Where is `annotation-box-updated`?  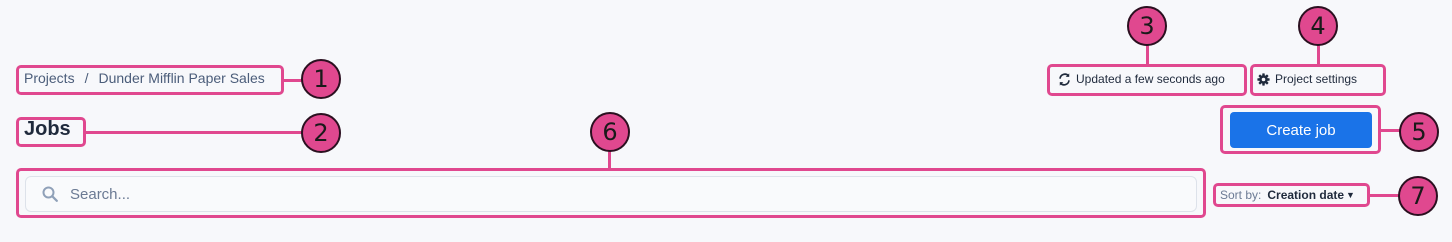 annotation-box-updated is located at coordinates (1147, 80).